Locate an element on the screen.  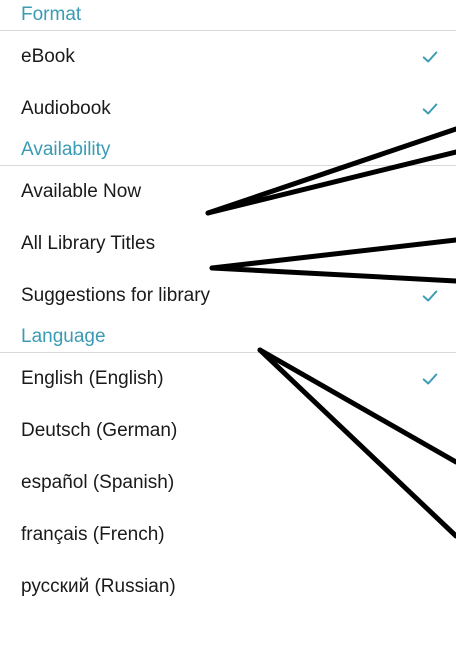
filter-label: français (French) is located at coordinates (93, 534).